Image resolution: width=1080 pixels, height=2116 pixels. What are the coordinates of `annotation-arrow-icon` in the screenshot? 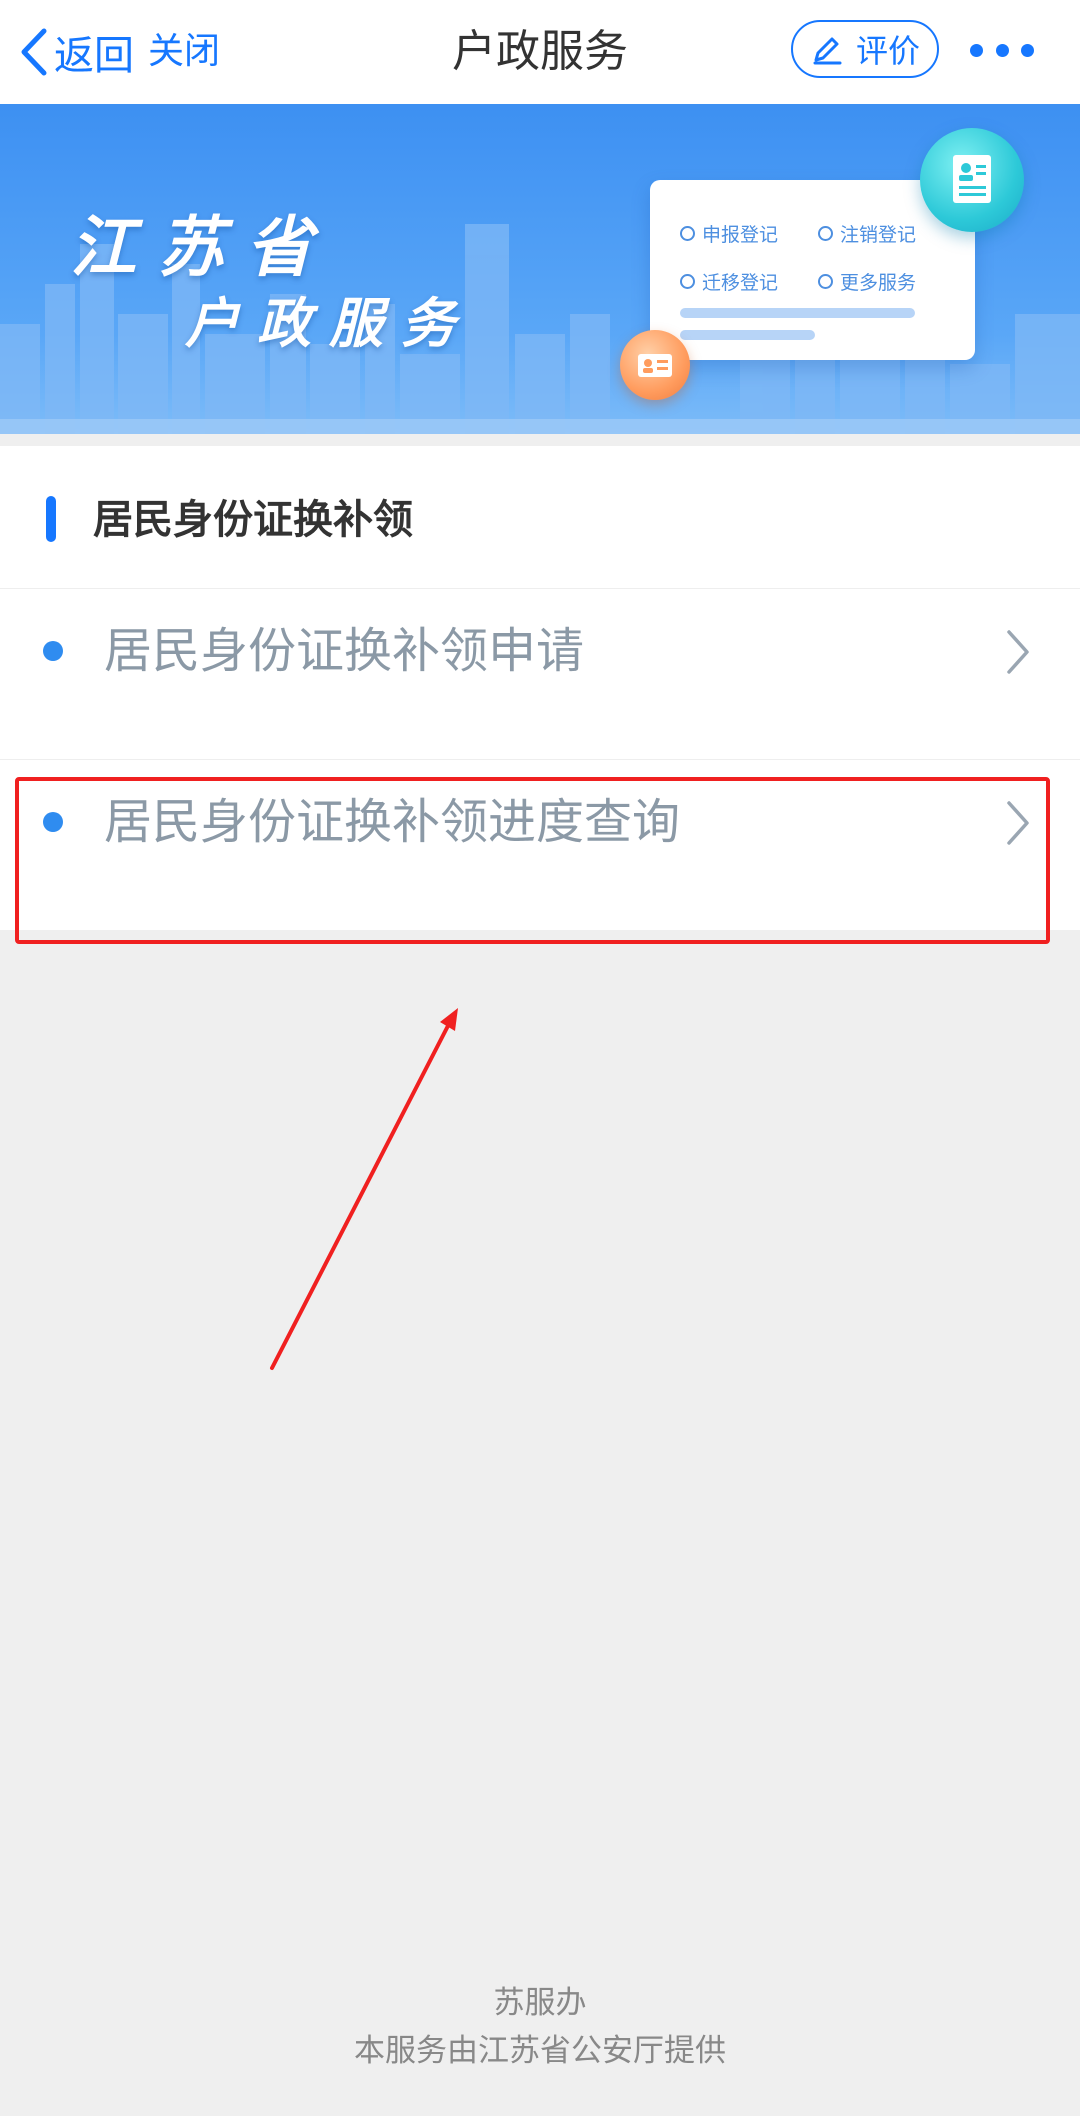 It's located at (364, 1189).